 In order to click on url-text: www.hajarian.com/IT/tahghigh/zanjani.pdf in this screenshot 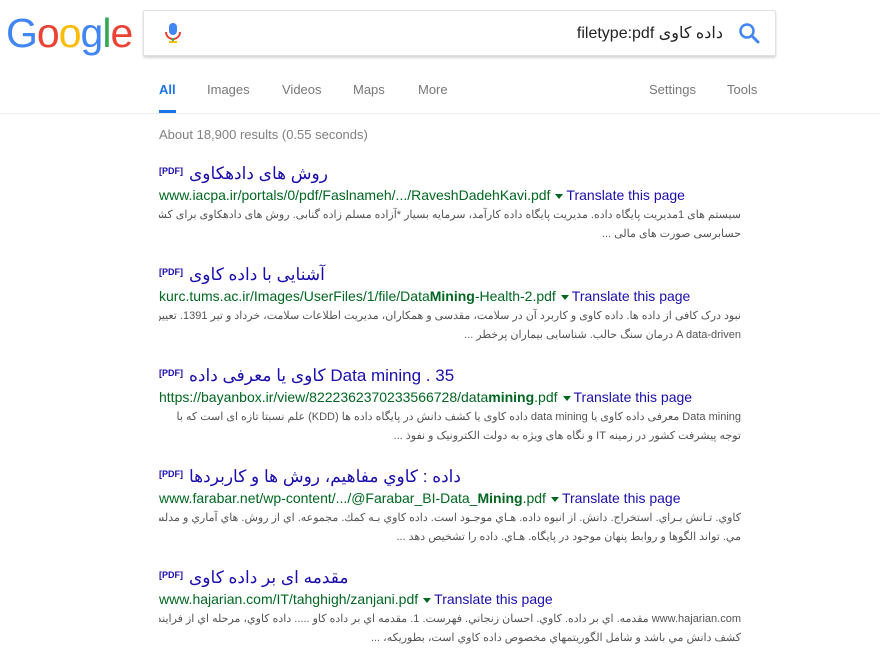, I will do `click(289, 599)`.